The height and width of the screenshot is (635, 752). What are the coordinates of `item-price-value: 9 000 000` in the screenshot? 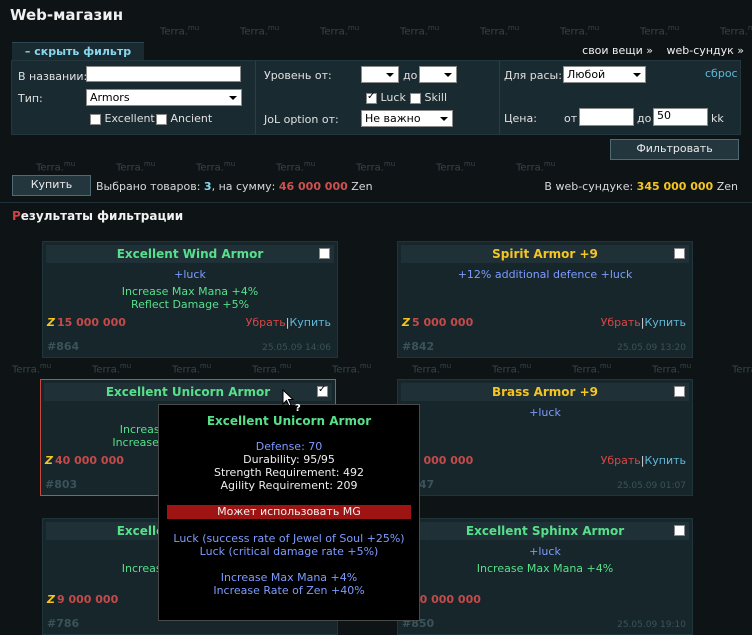 It's located at (87, 599).